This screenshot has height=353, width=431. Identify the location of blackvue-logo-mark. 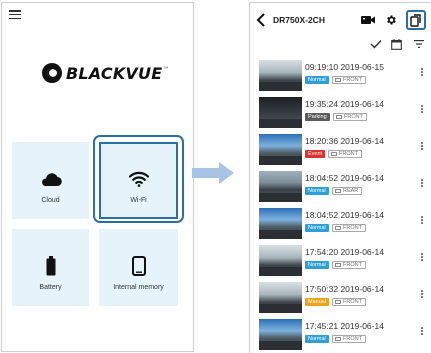
(52, 73).